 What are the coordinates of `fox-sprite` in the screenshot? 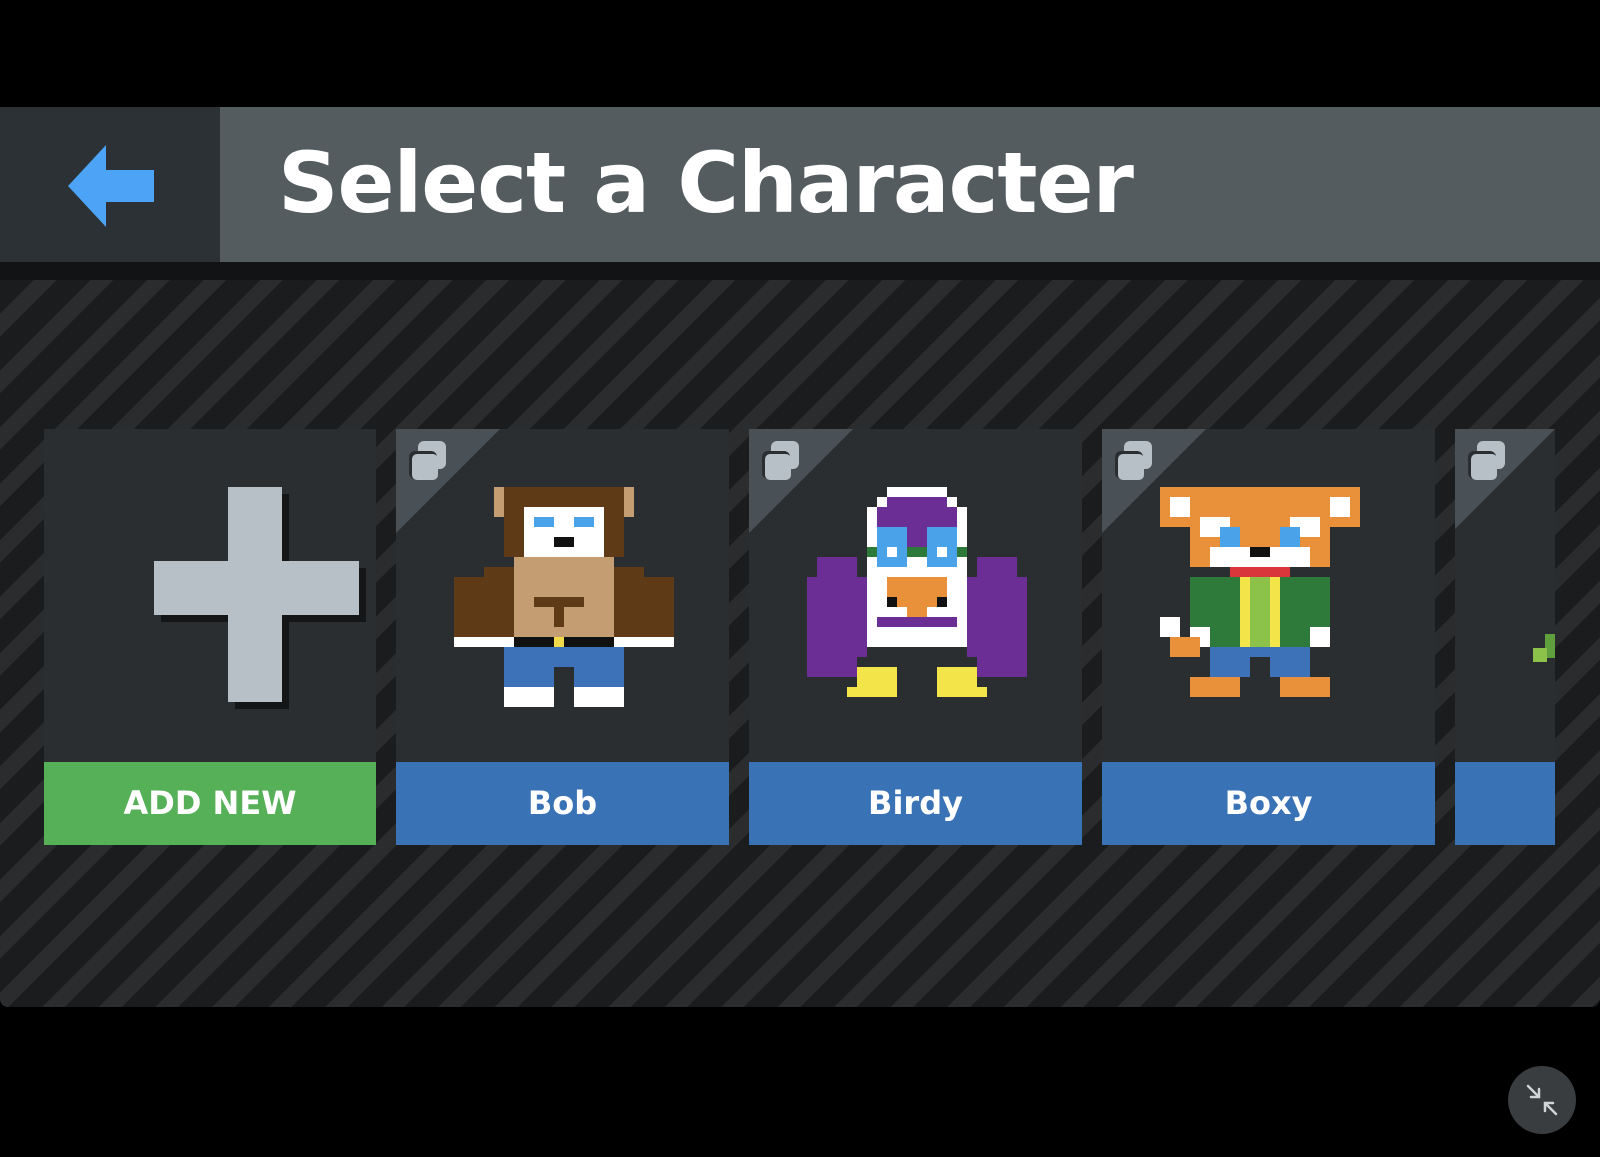 It's located at (1260, 592).